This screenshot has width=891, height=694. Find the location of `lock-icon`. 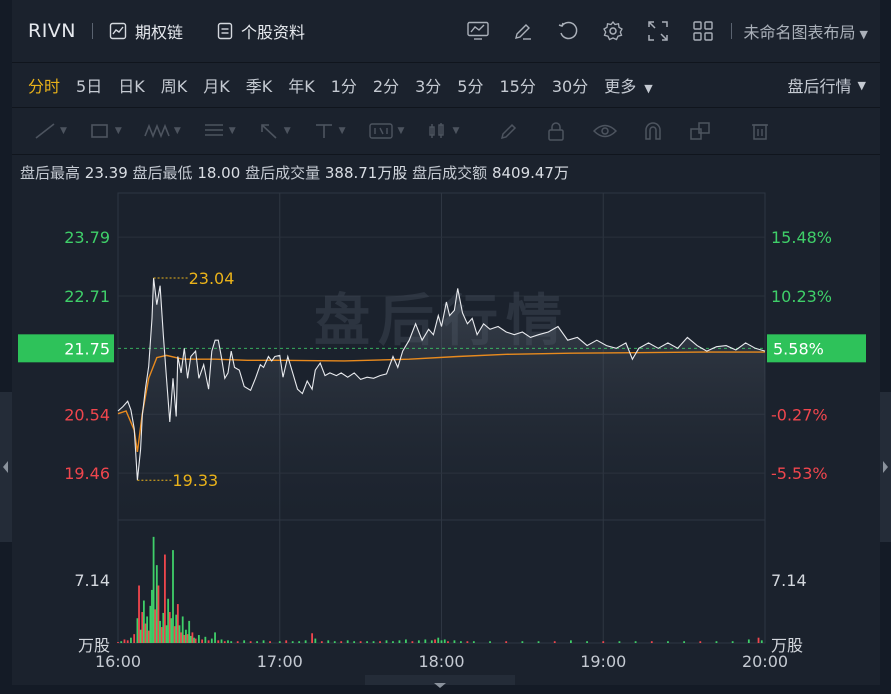

lock-icon is located at coordinates (556, 131).